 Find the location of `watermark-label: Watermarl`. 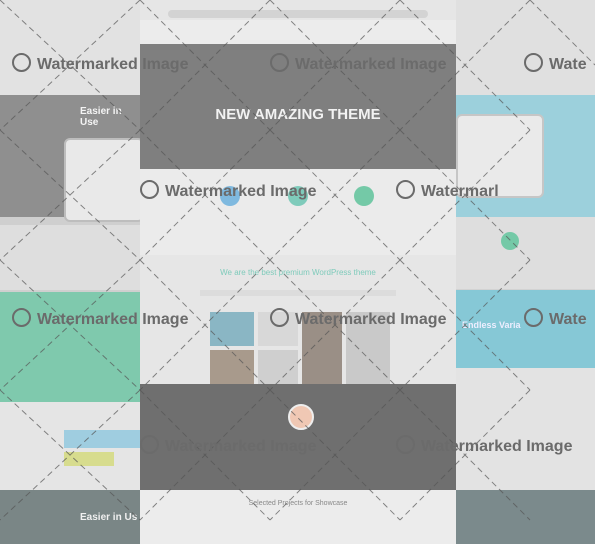

watermark-label: Watermarl is located at coordinates (447, 190).